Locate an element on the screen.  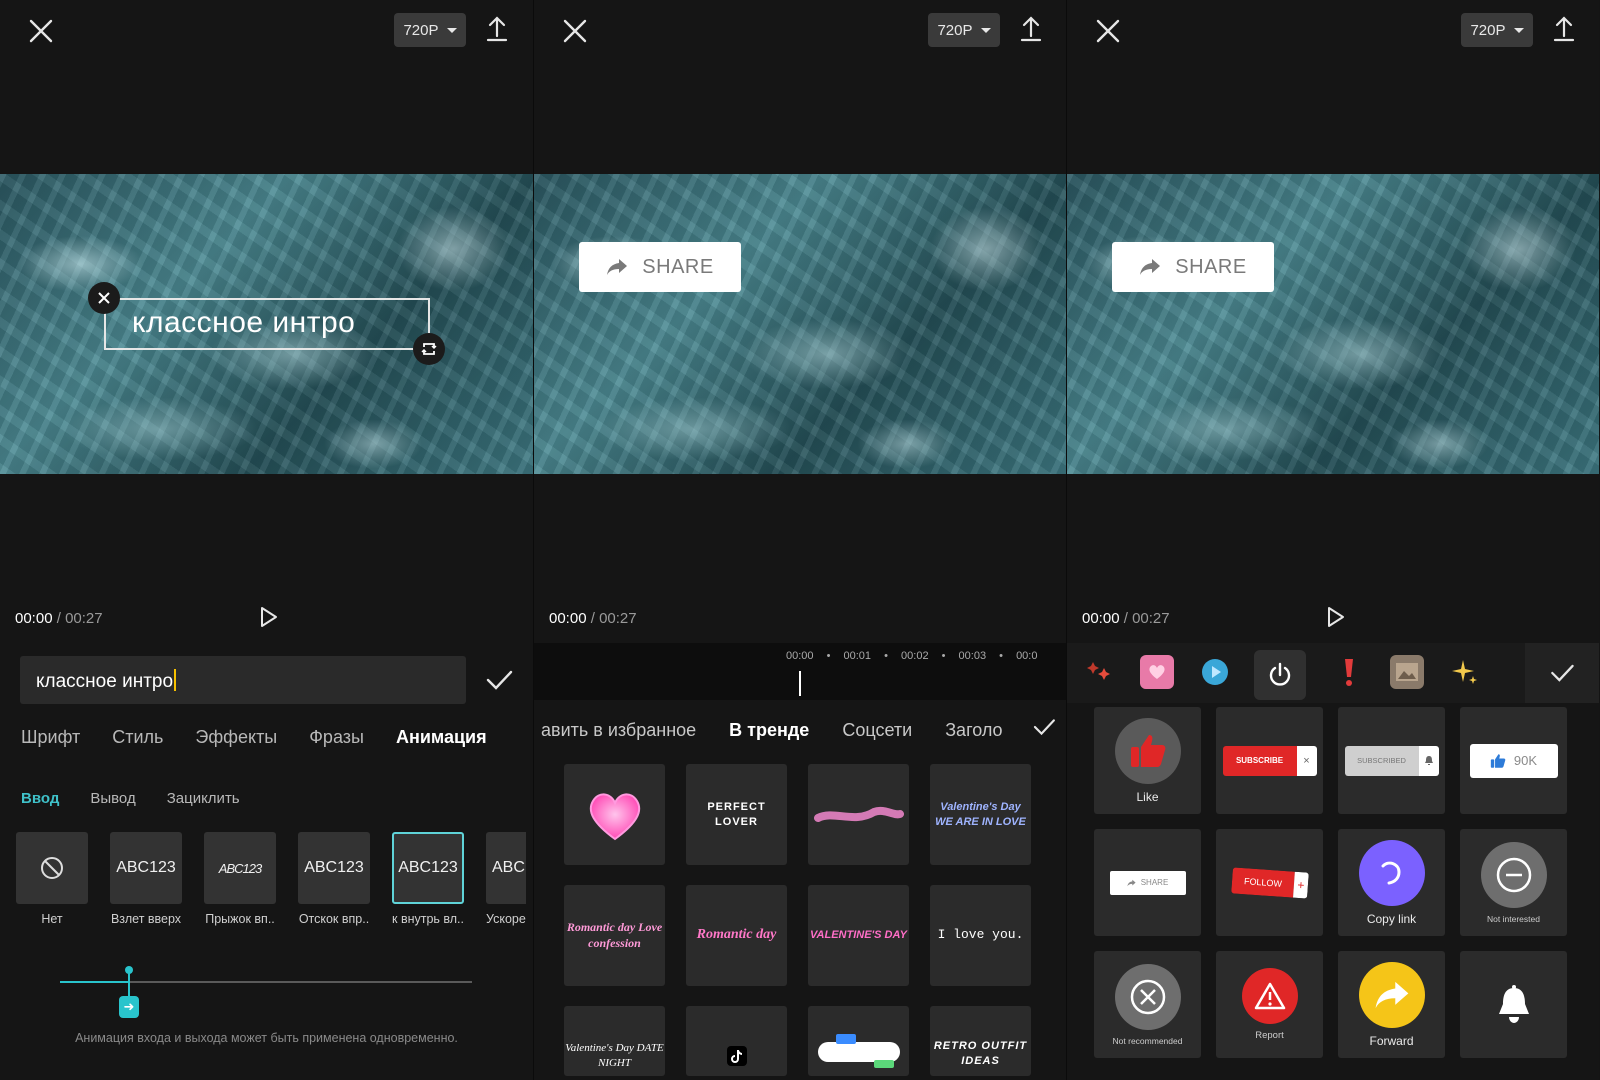
slider-arrow-icon: ➜ is located at coordinates (129, 1007).